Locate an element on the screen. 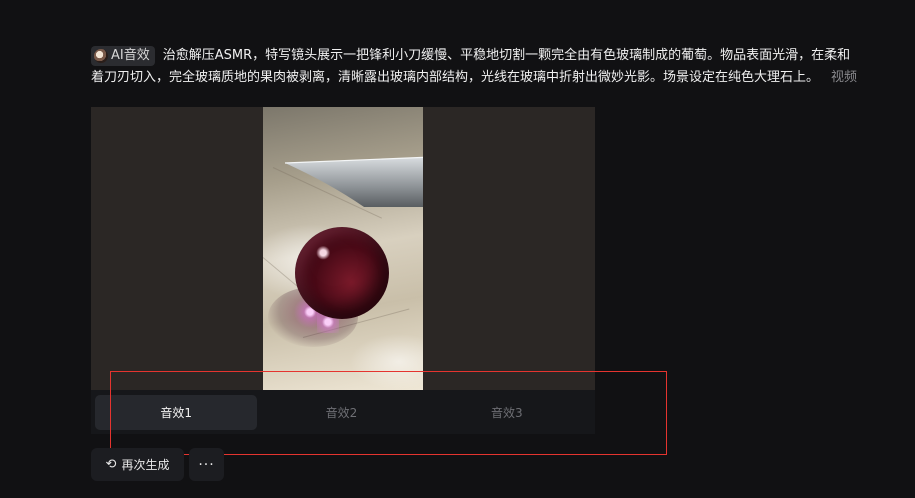 The height and width of the screenshot is (498, 915). more-options-button: ··· is located at coordinates (206, 464).